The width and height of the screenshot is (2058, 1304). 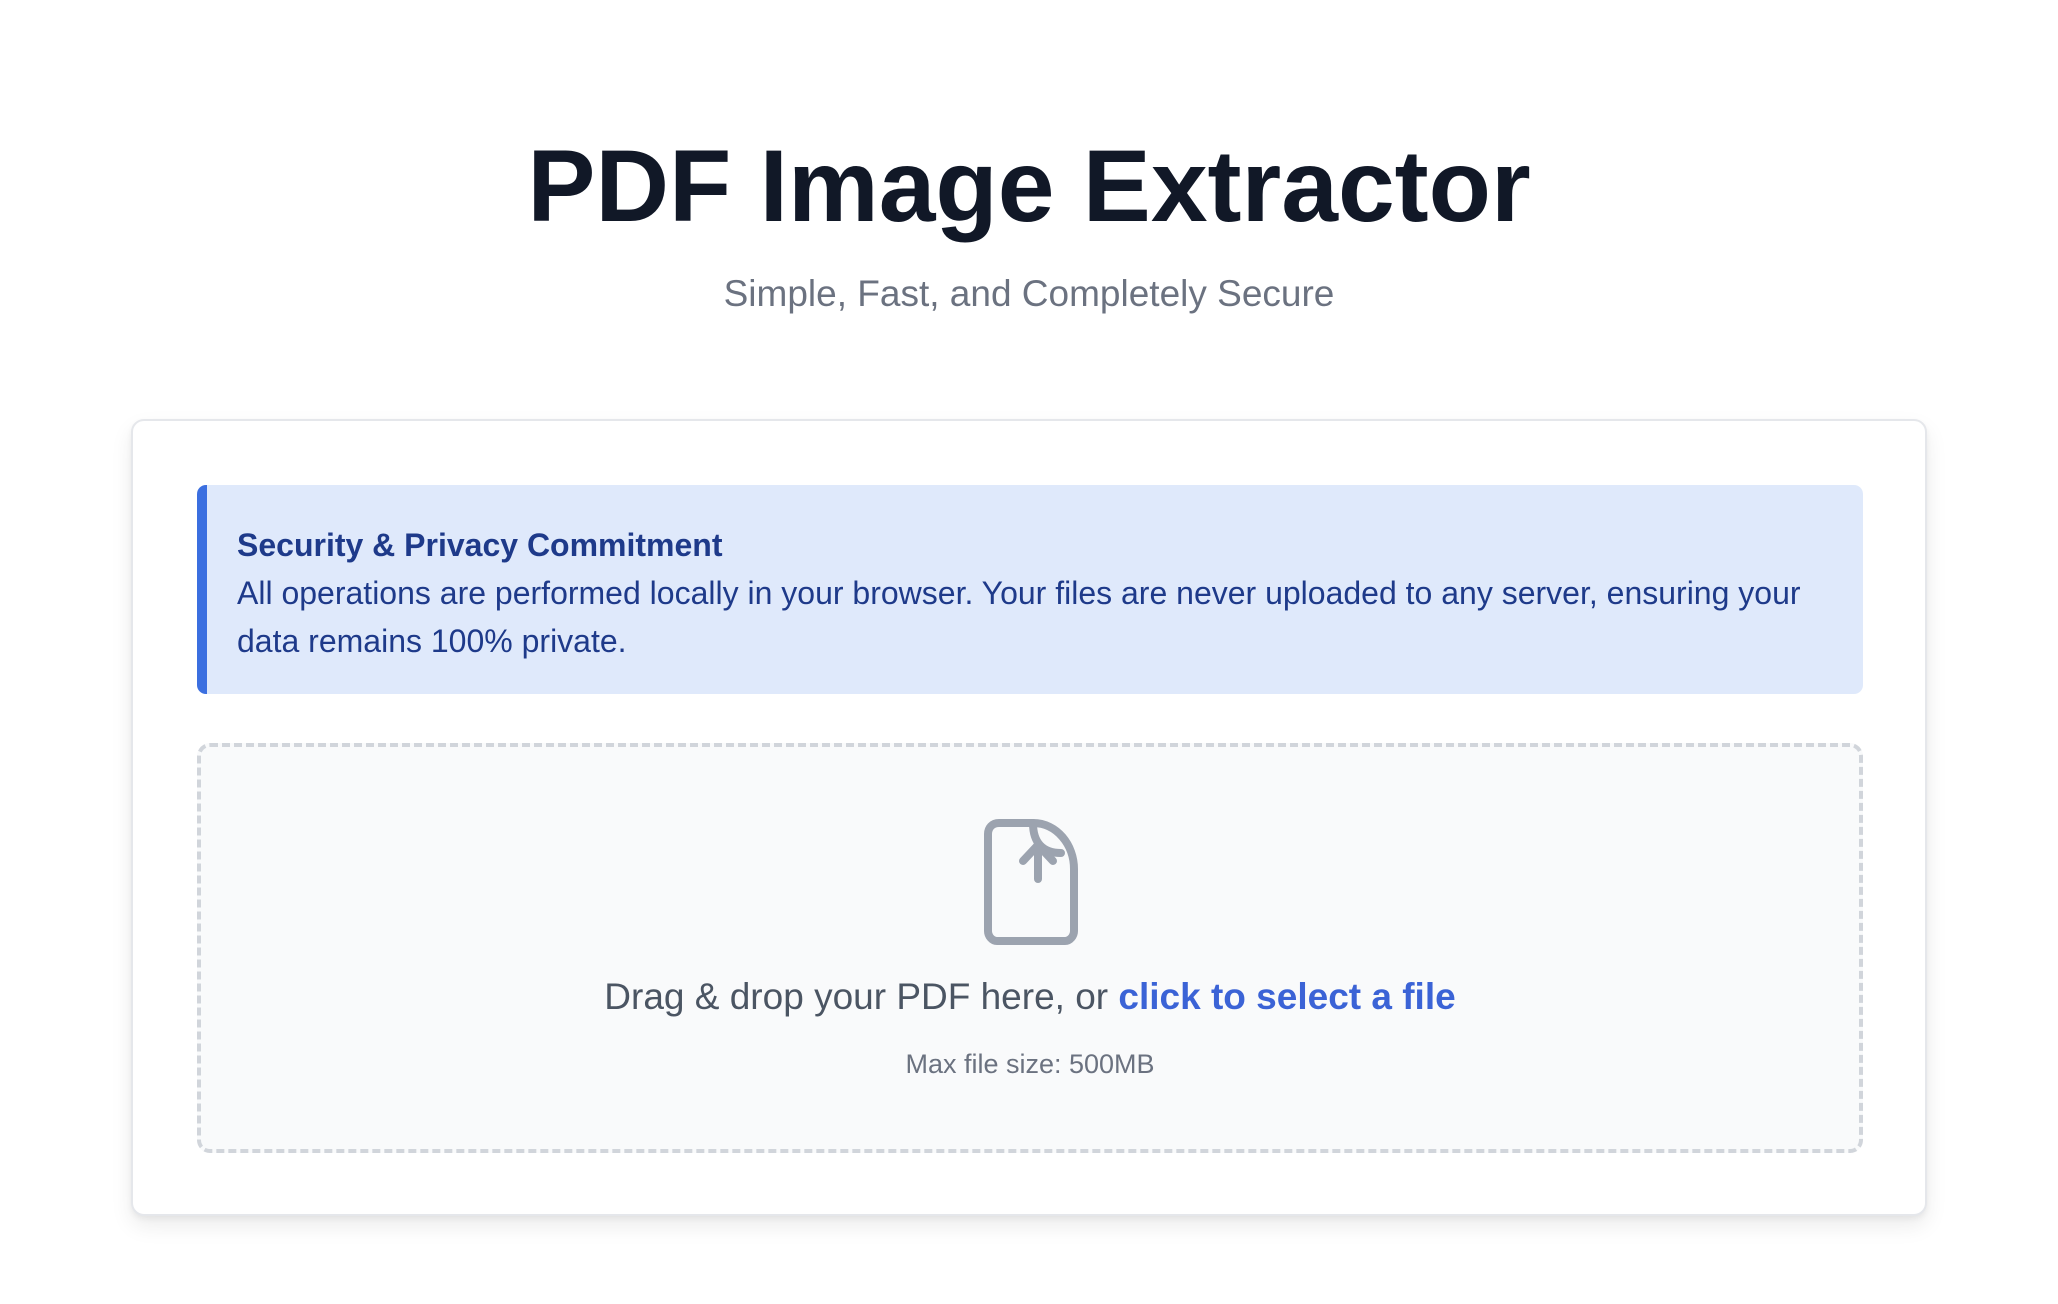 What do you see at coordinates (861, 996) in the screenshot?
I see `dropzone-instructions-text: Drag & drop your PDF here, or` at bounding box center [861, 996].